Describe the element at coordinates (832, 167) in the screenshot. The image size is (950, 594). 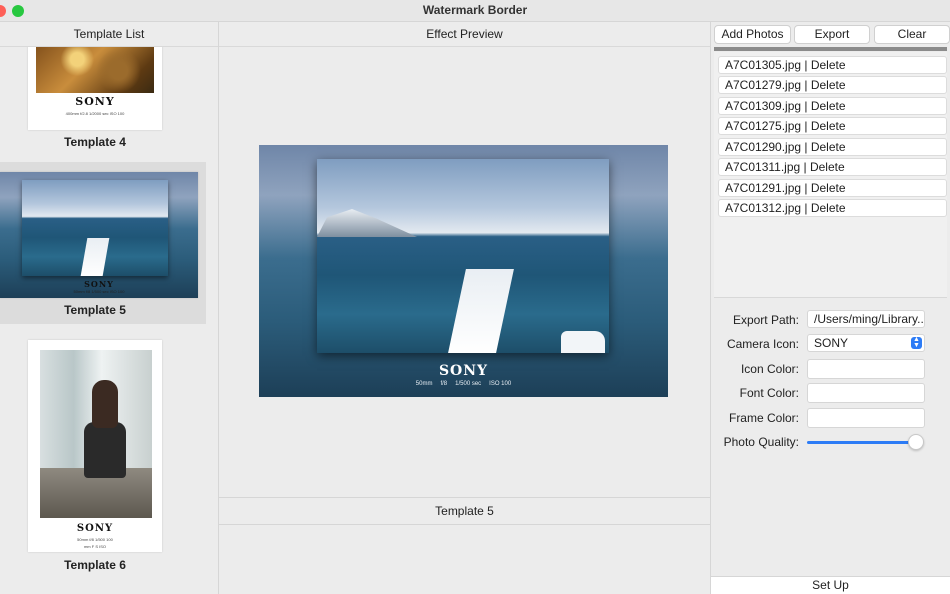
I see `file-item: A7C01311.jpg | Delete` at that location.